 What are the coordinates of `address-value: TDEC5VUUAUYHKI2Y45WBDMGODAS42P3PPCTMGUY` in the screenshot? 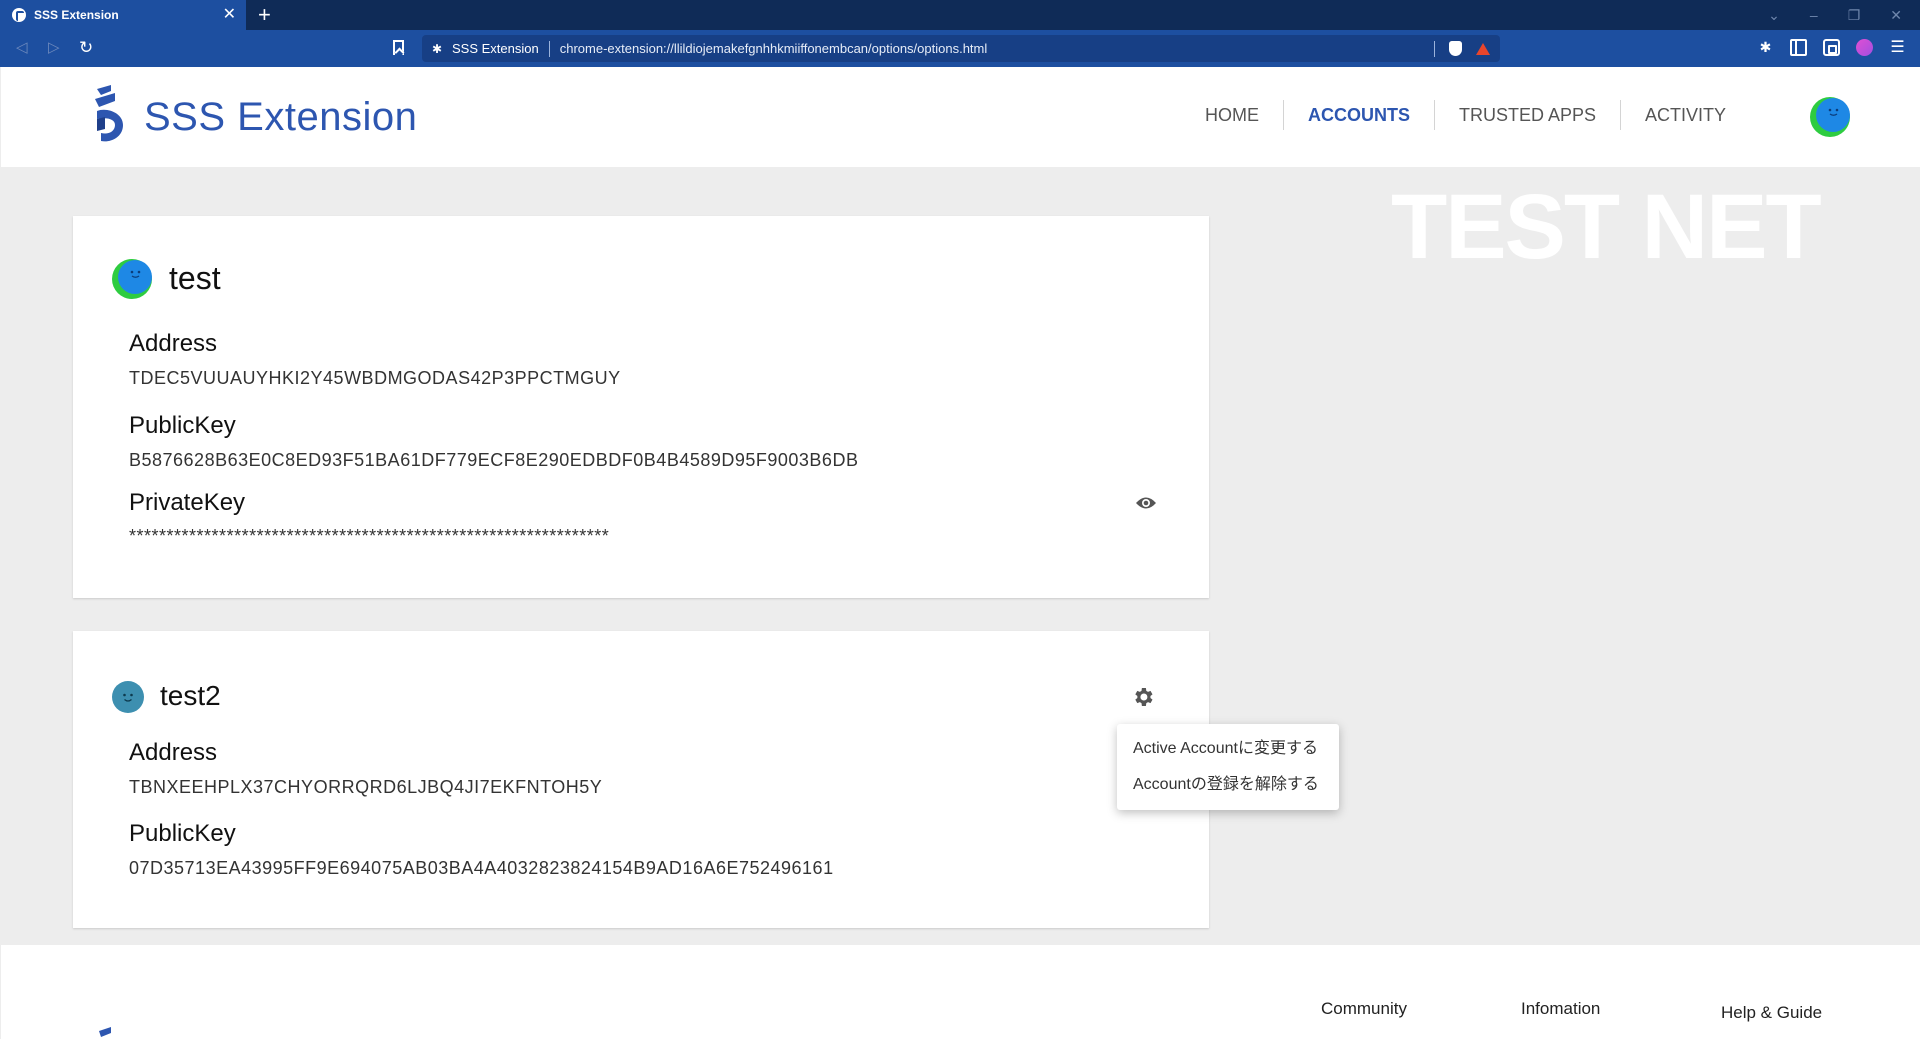 It's located at (375, 378).